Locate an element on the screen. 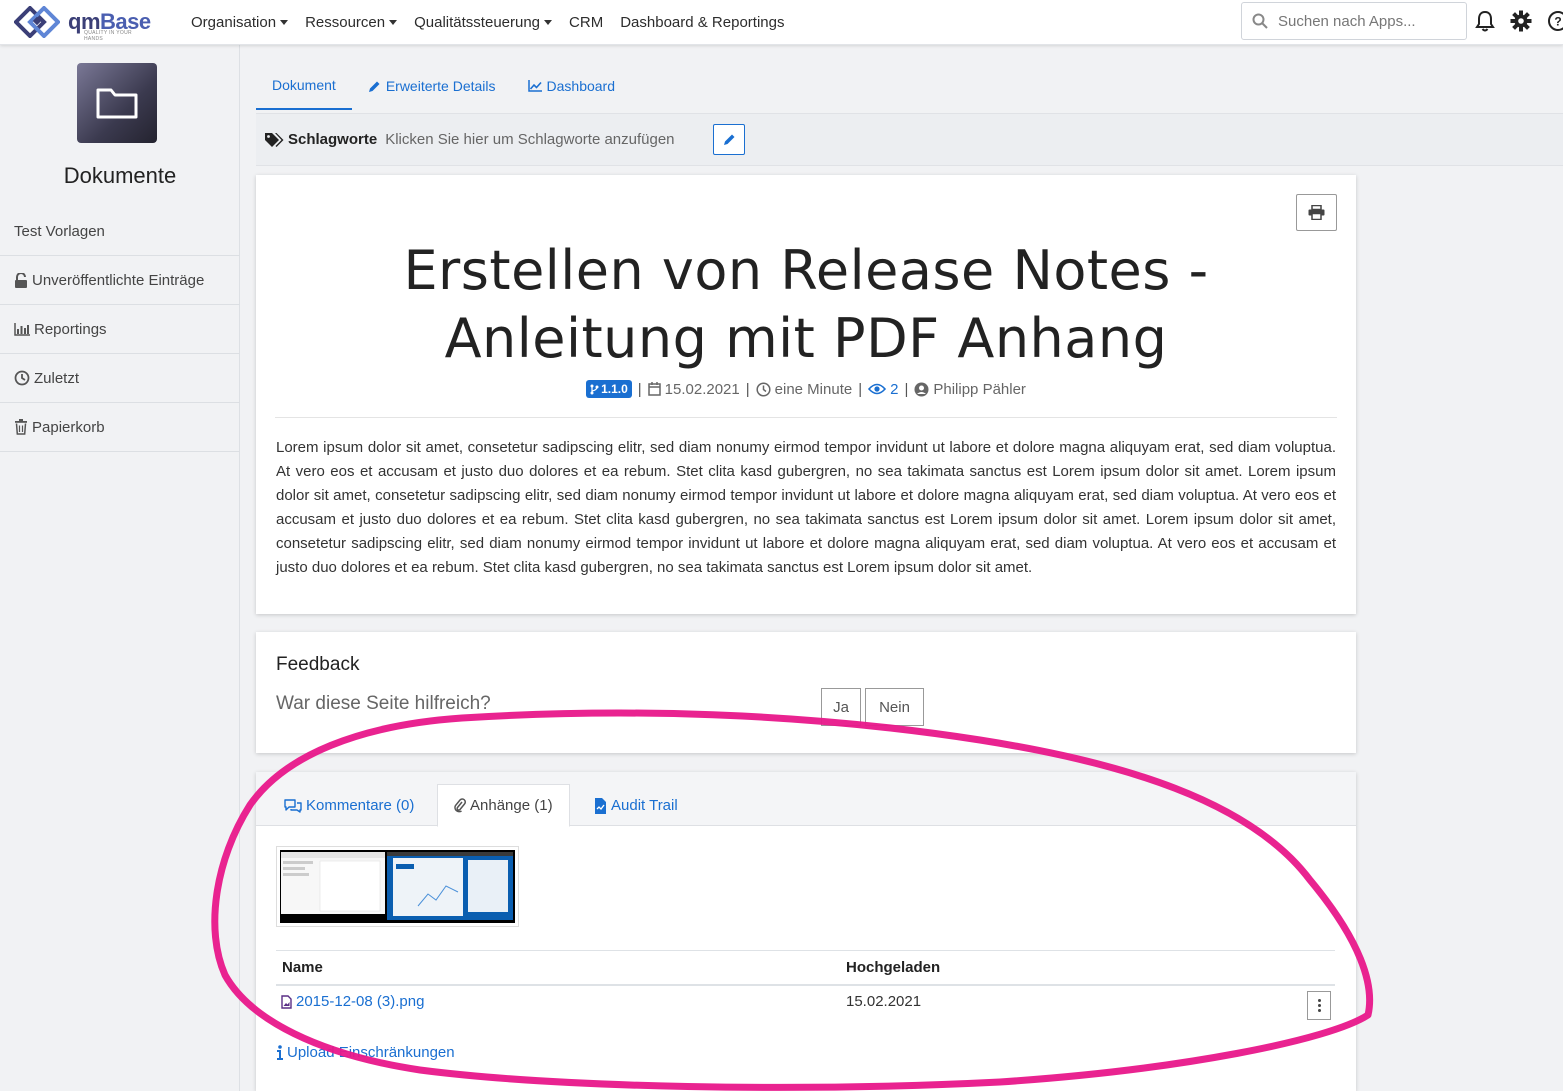  unlock-icon is located at coordinates (21, 280).